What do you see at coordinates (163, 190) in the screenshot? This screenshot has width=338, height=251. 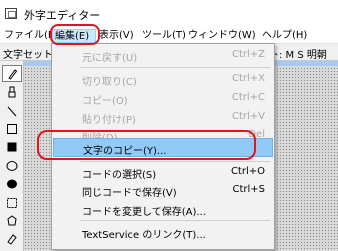 I see `menu-item-save-same-code: 同じコードで保存(V) Ctrl+S` at bounding box center [163, 190].